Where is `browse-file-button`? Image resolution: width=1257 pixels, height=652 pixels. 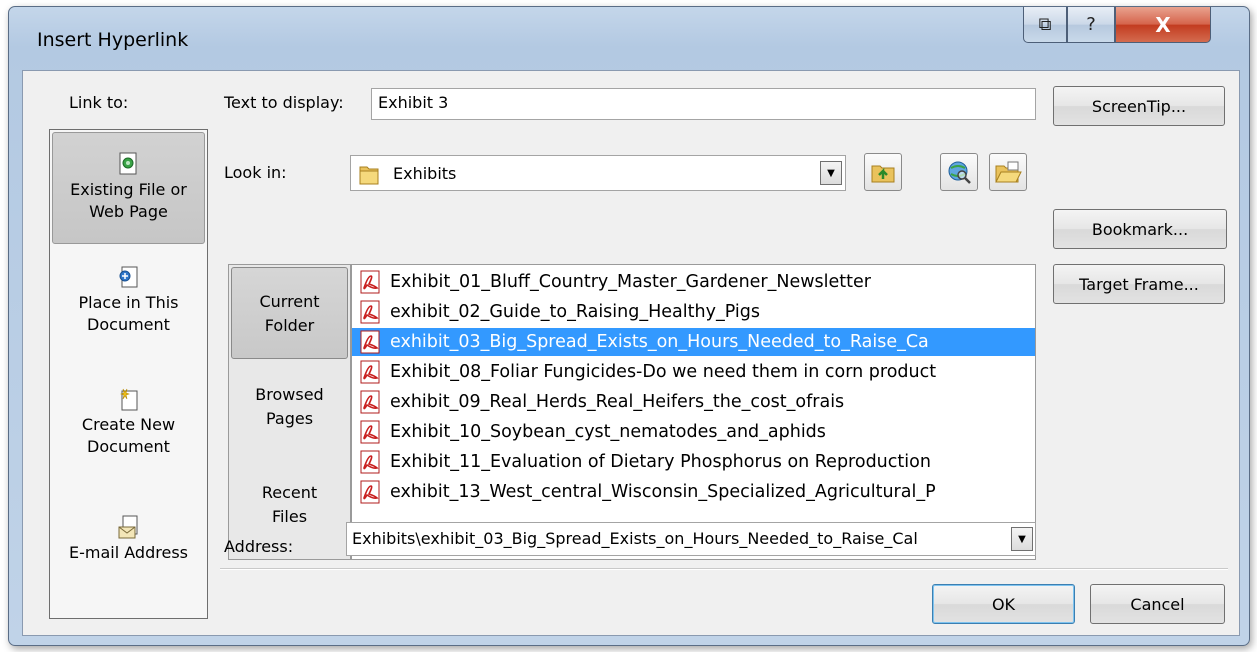
browse-file-button is located at coordinates (1008, 172).